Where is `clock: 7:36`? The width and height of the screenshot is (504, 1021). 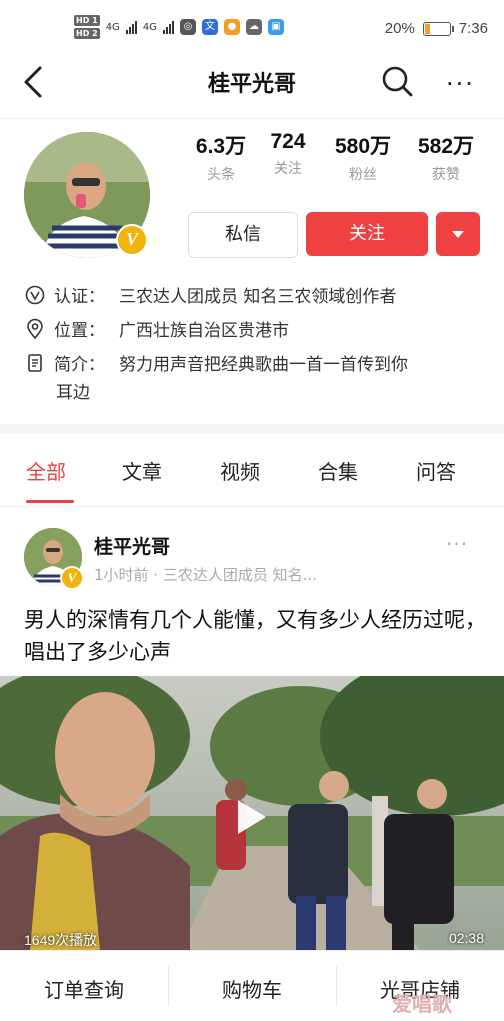
clock: 7:36 is located at coordinates (473, 28).